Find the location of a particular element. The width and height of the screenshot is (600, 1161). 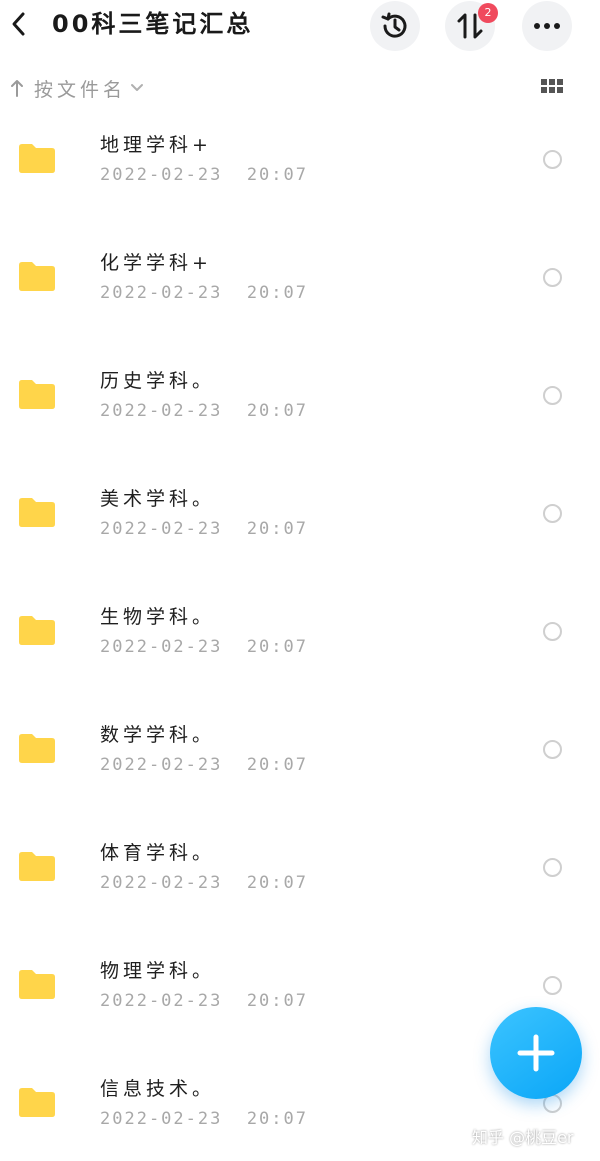

arrow-up-icon is located at coordinates (17, 88).